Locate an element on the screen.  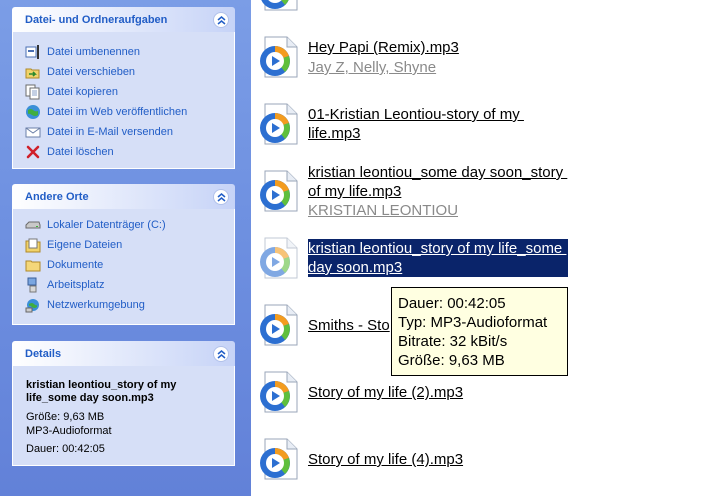
task-publish-web-label: Datei im Web veröffentlichen is located at coordinates (117, 112).